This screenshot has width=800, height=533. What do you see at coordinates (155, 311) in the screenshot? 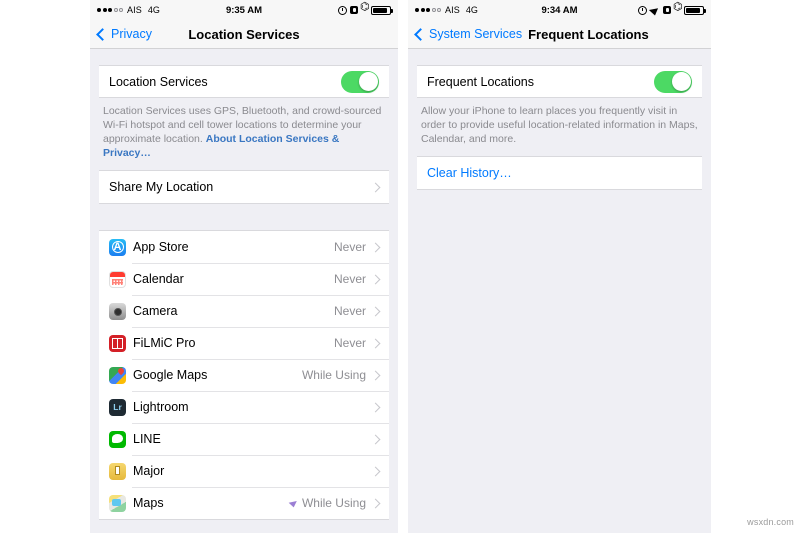
I see `app-name-label: Camera` at bounding box center [155, 311].